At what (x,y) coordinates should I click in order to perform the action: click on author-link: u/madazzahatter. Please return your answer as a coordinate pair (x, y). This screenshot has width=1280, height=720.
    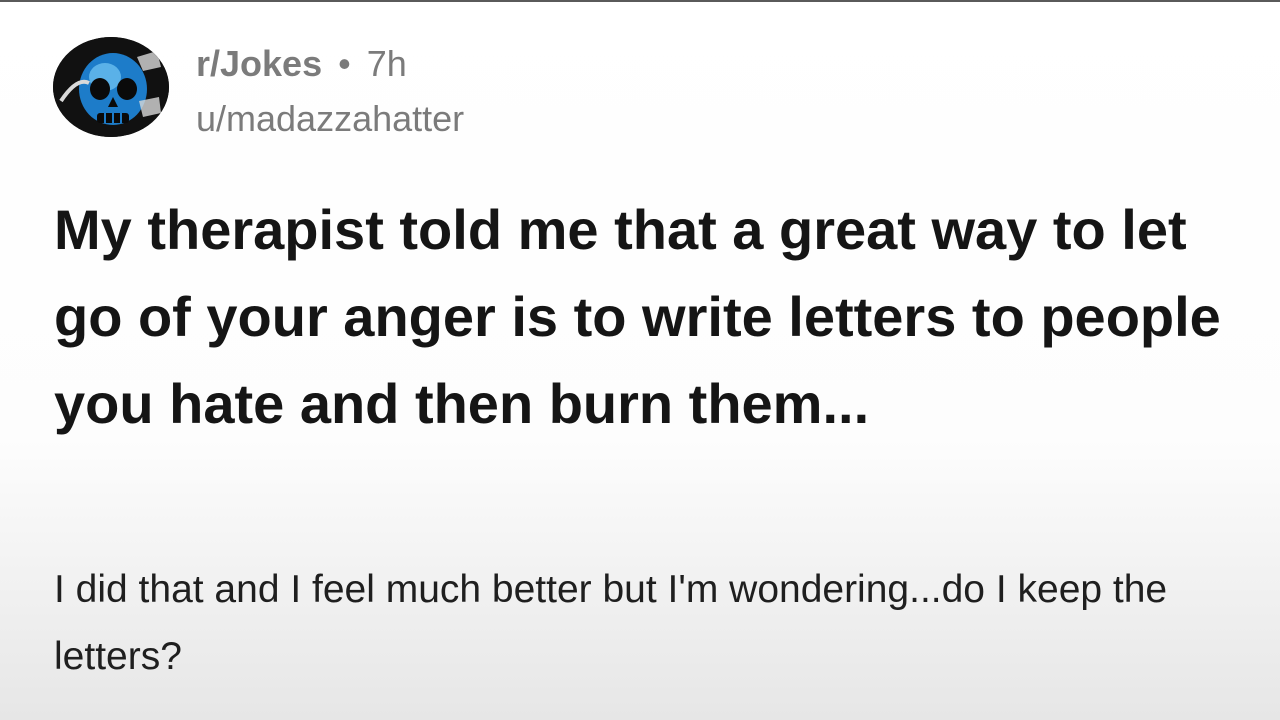
    Looking at the image, I should click on (330, 119).